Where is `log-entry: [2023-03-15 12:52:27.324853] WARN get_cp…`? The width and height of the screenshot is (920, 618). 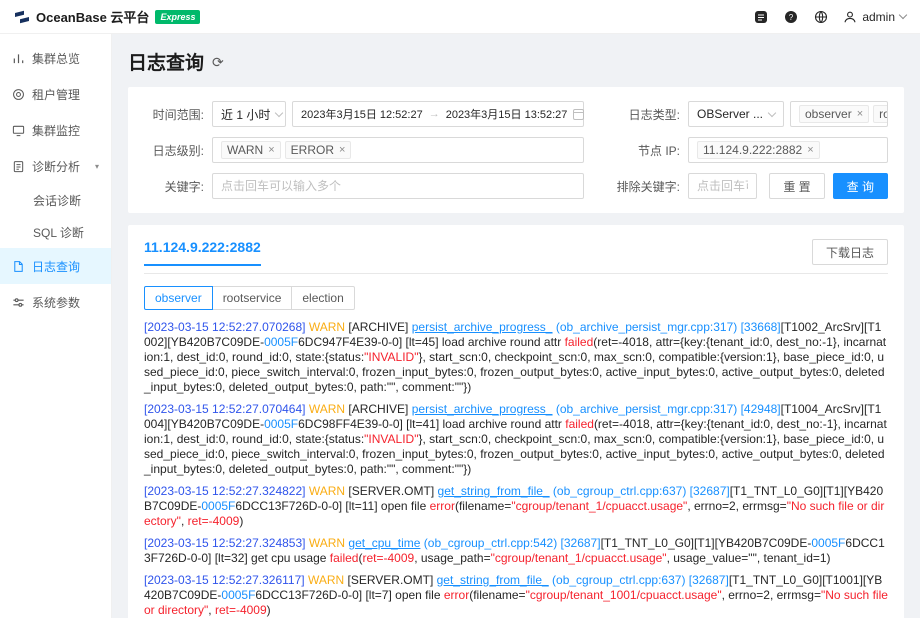 log-entry: [2023-03-15 12:52:27.324853] WARN get_cp… is located at coordinates (516, 551).